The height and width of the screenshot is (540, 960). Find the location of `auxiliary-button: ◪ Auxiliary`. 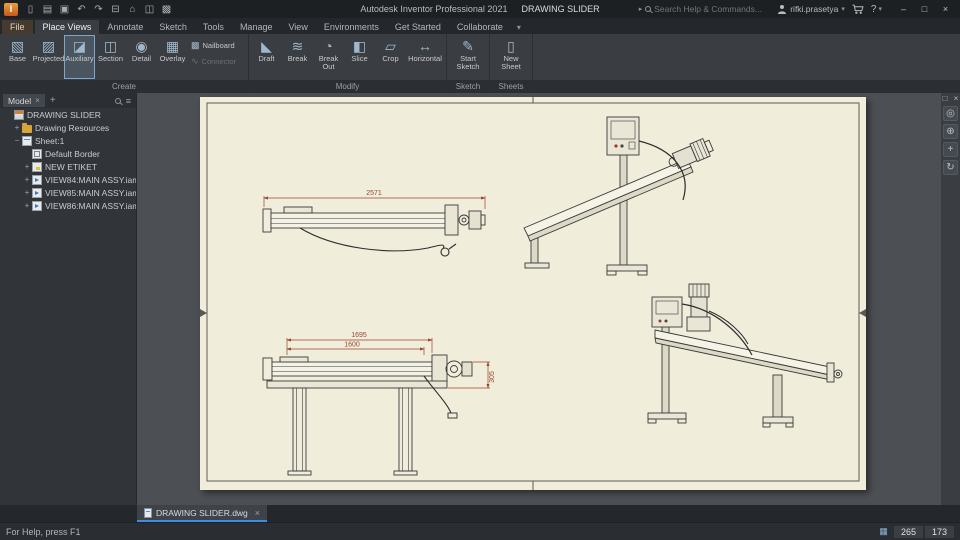

auxiliary-button: ◪ Auxiliary is located at coordinates (79, 57).